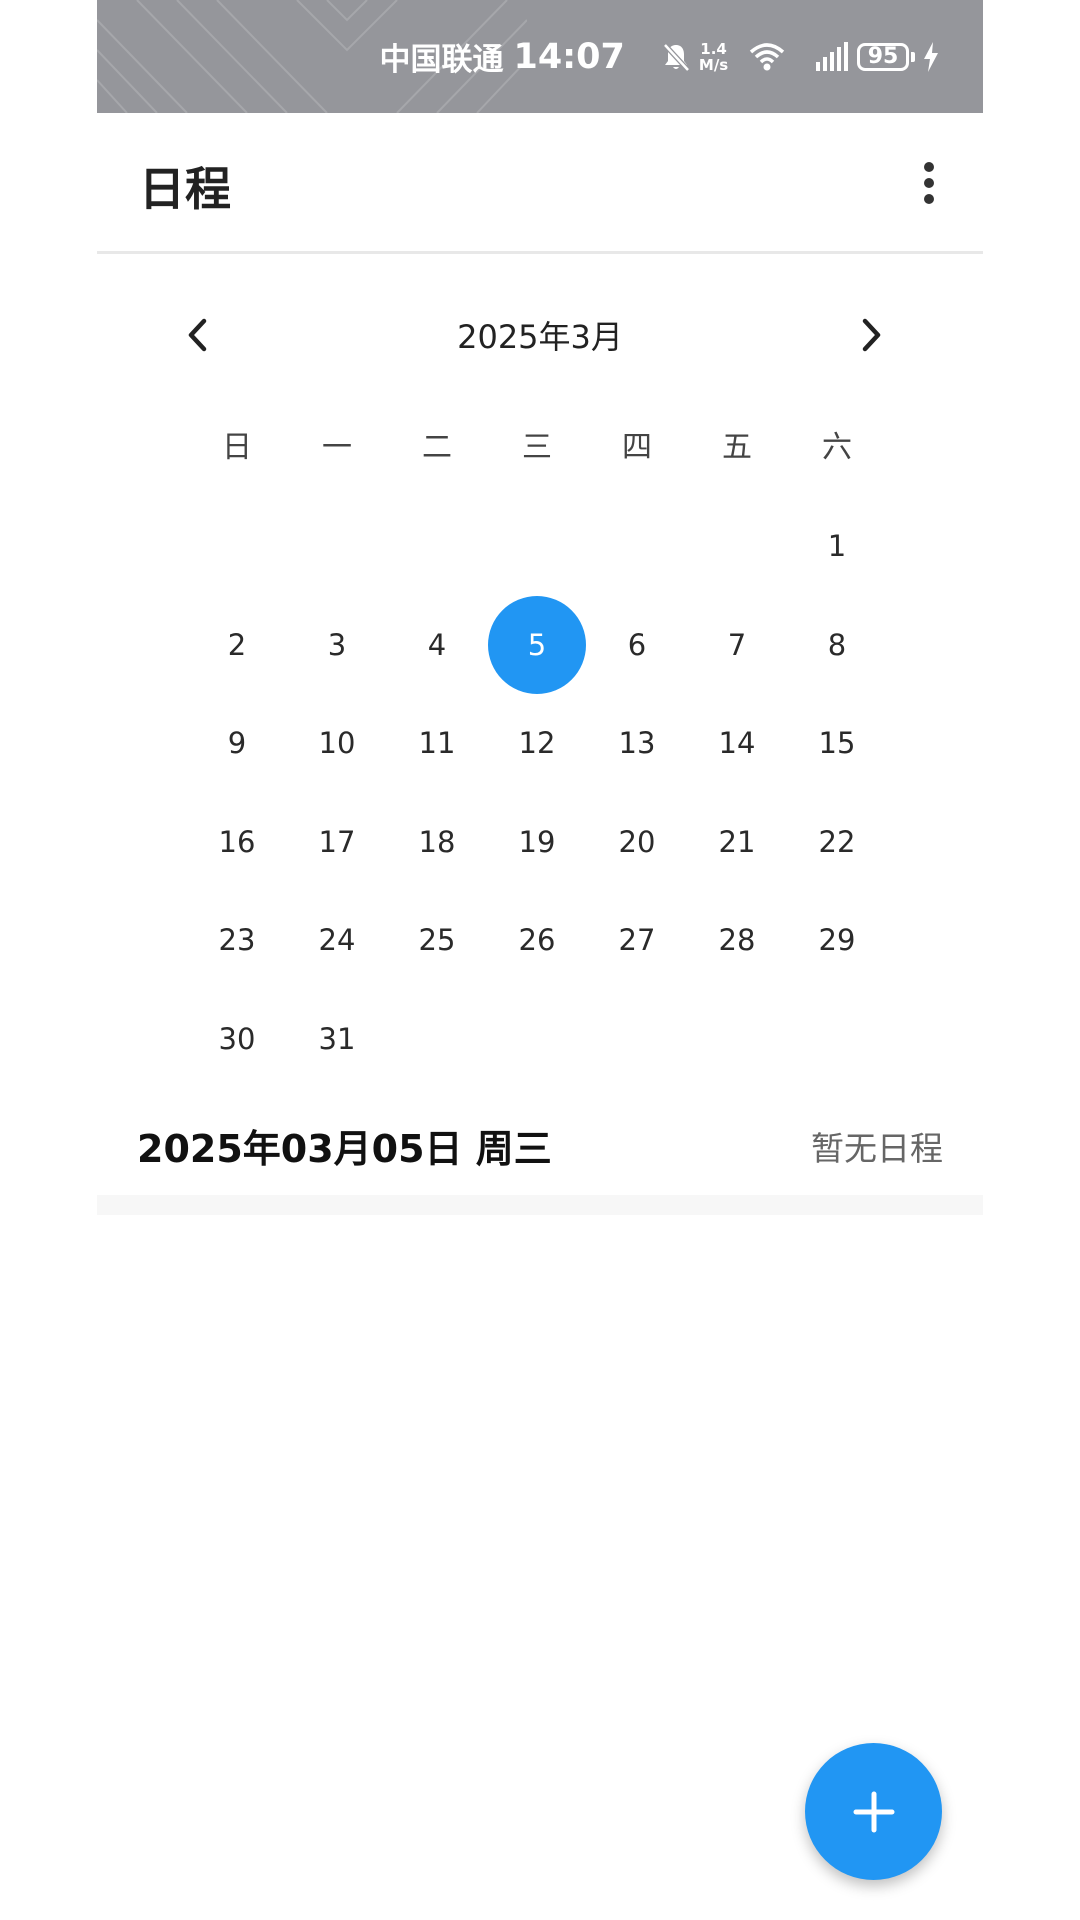 The width and height of the screenshot is (1080, 1920). I want to click on day-number: 18, so click(437, 841).